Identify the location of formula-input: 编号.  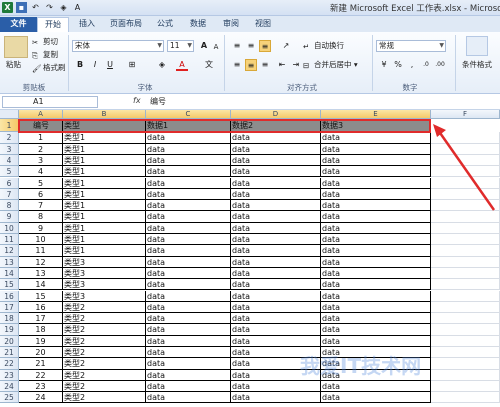
(158, 101).